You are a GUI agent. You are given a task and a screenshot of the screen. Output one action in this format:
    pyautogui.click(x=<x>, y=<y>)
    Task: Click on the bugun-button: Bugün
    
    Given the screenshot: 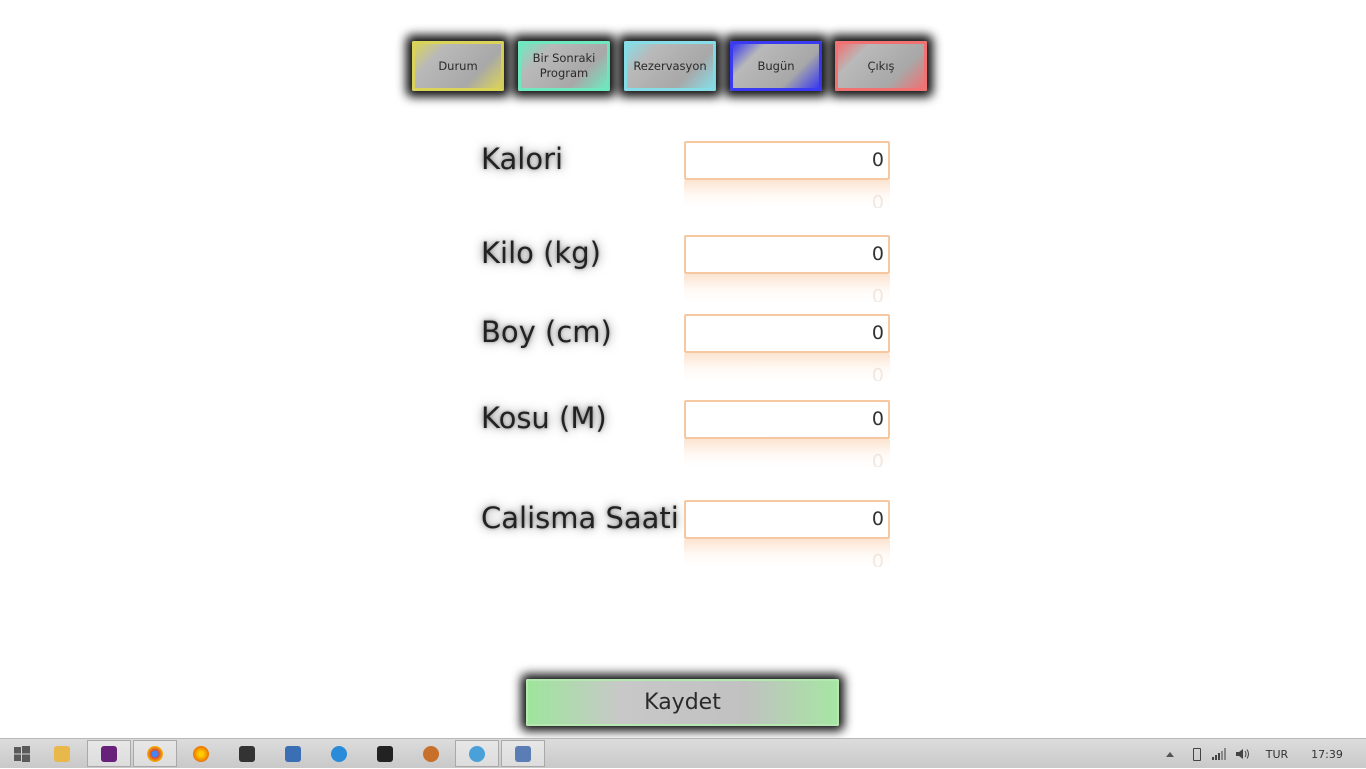 What is the action you would take?
    pyautogui.click(x=776, y=66)
    